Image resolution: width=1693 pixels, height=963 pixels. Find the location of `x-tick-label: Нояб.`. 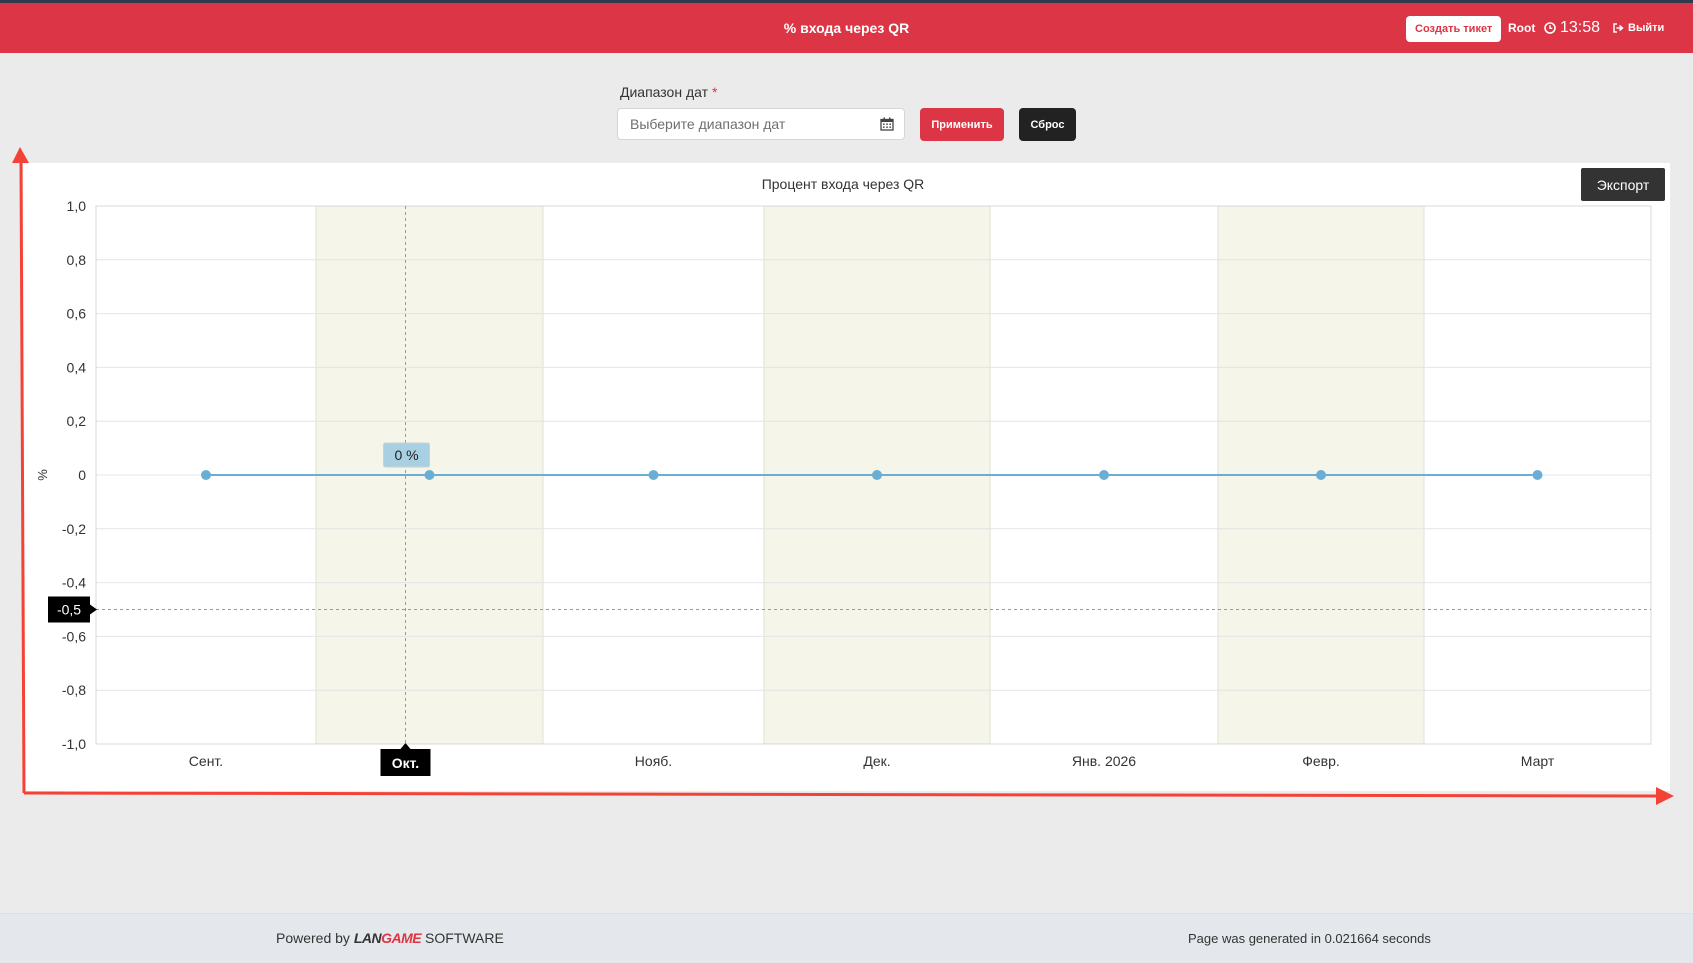

x-tick-label: Нояб. is located at coordinates (653, 761).